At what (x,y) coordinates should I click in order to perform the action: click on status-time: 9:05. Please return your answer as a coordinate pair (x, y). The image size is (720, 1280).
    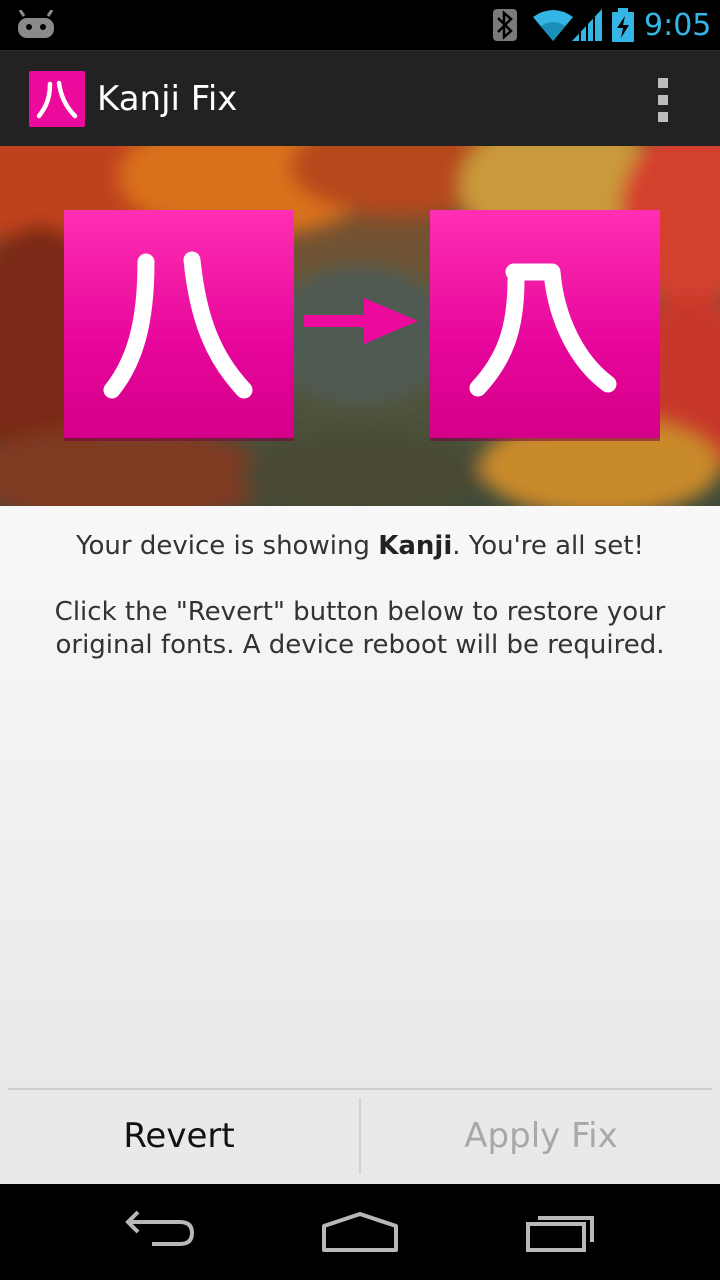
    Looking at the image, I should click on (678, 25).